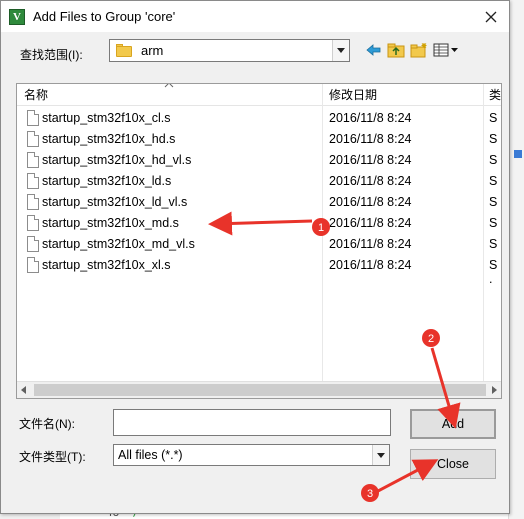 The height and width of the screenshot is (519, 524). I want to click on file-name: startup_stm32f10x_cl.s, so click(106, 118).